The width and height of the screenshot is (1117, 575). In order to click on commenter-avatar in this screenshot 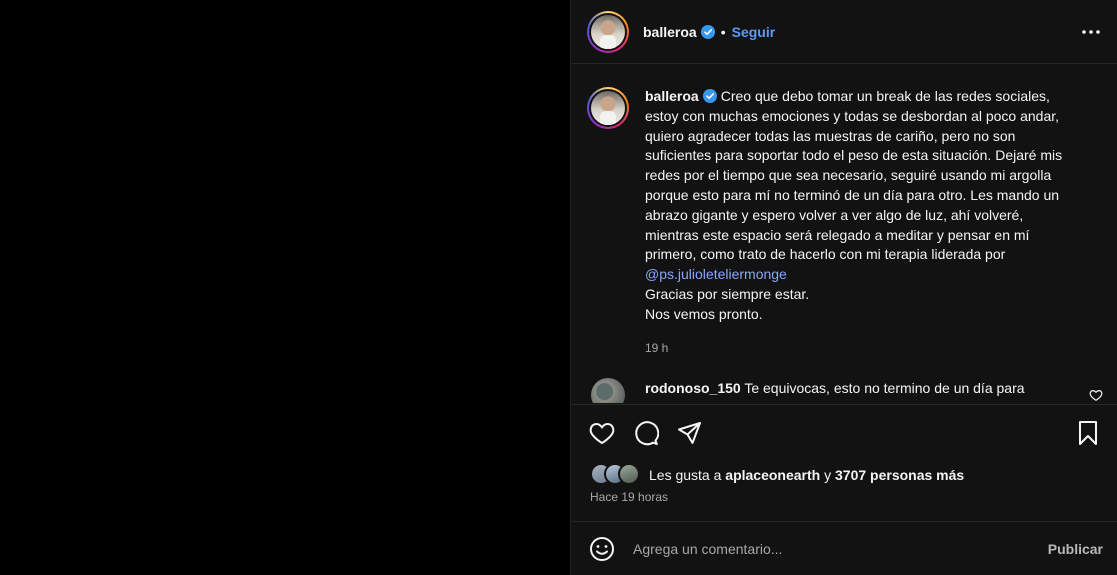, I will do `click(608, 390)`.